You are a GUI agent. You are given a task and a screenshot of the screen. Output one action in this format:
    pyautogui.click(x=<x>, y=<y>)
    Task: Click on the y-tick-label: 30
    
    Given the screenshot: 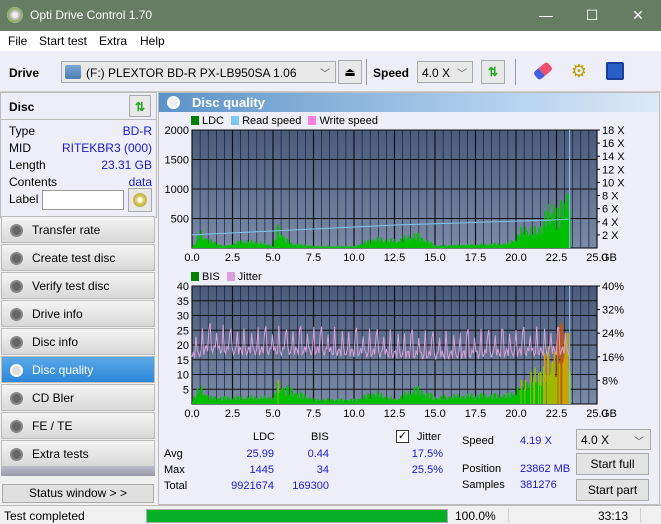 What is the action you would take?
    pyautogui.click(x=183, y=317)
    